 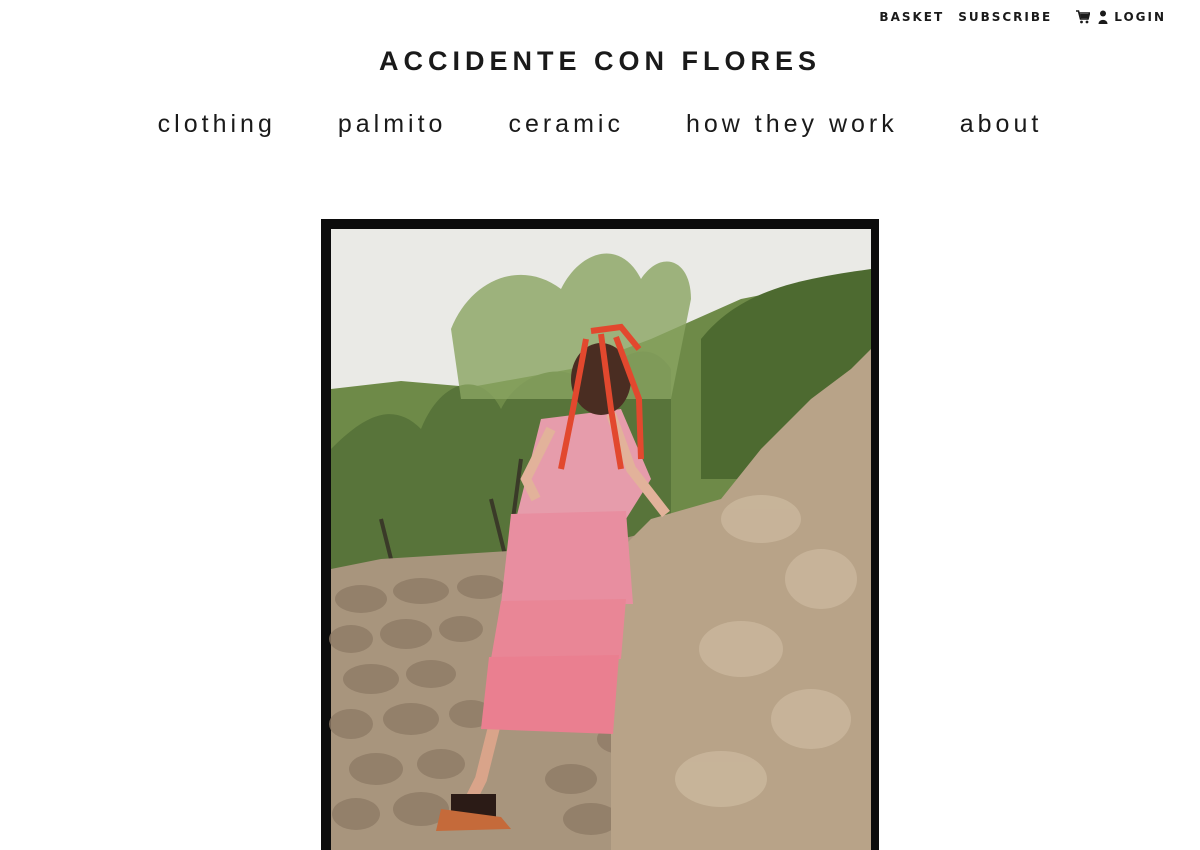 What do you see at coordinates (566, 124) in the screenshot?
I see `nav-item-ceramic: ceramic` at bounding box center [566, 124].